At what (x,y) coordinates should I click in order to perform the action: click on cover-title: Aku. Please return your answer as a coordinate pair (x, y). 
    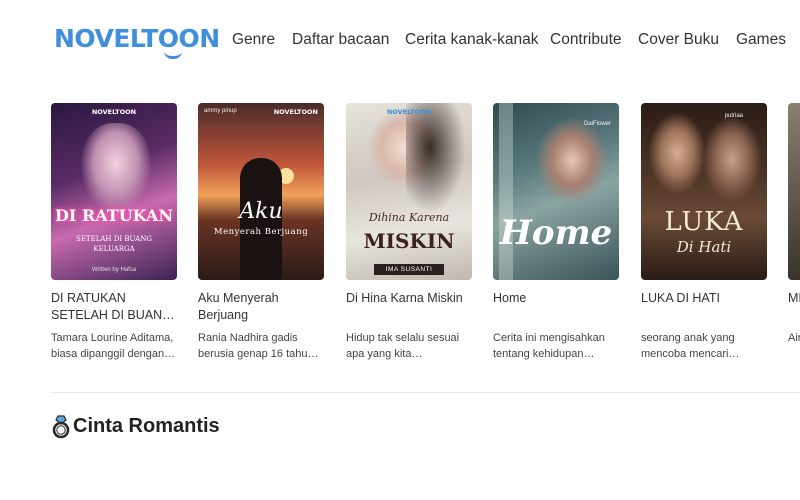
    Looking at the image, I should click on (261, 211).